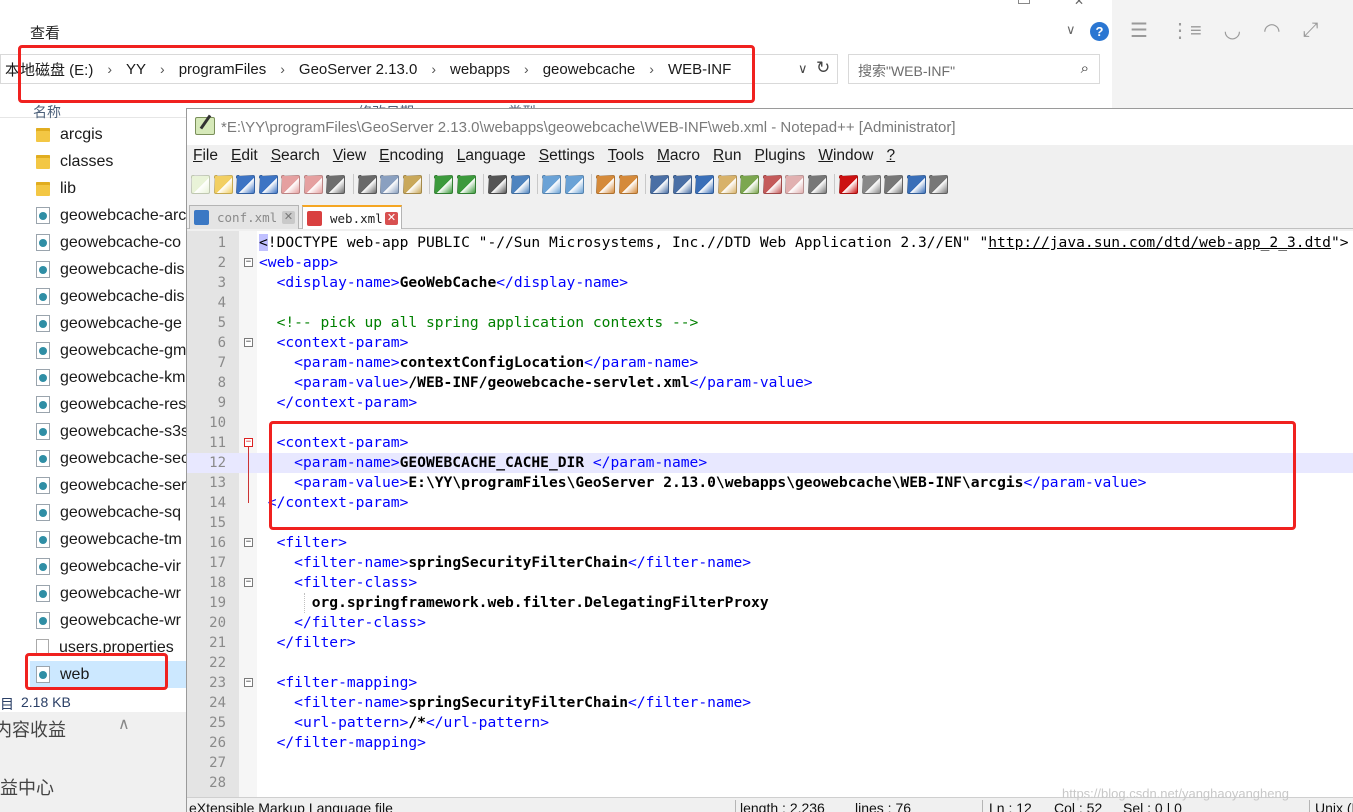 This screenshot has height=812, width=1353. I want to click on code-line: 23 − <filter-mapping>, so click(770, 683).